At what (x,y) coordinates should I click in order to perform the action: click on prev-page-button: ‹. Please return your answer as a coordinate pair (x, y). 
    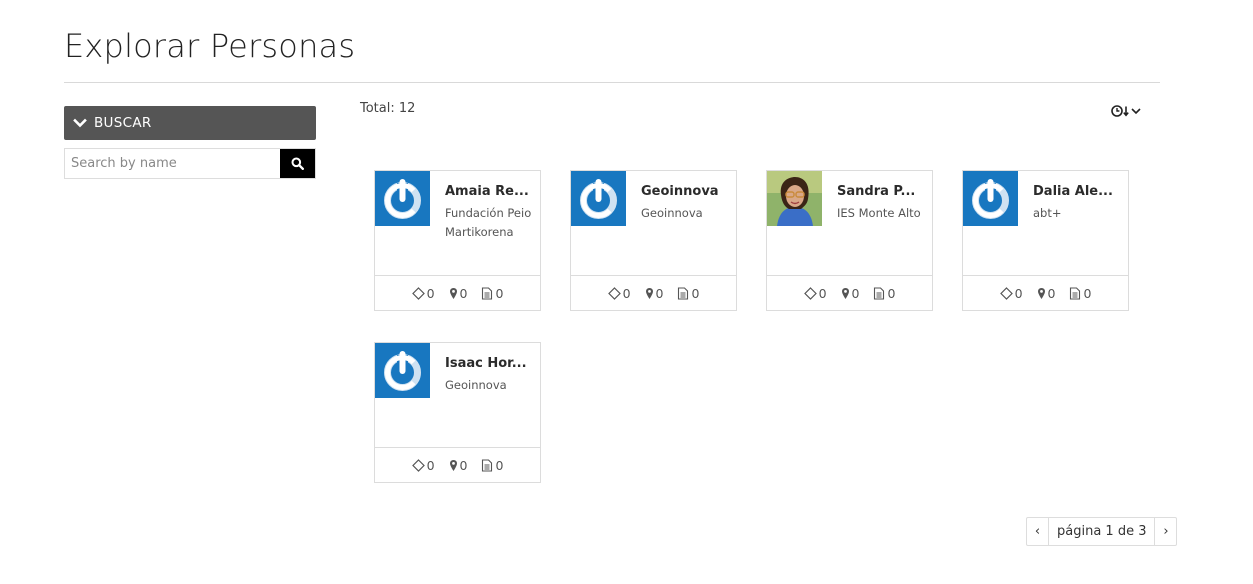
    Looking at the image, I should click on (1037, 531).